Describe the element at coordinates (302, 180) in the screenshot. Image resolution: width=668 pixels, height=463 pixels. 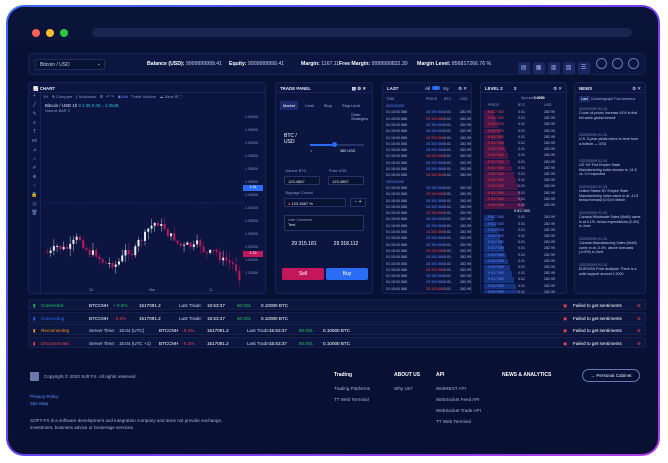
I see `volume-btc-field: 123.4567` at that location.